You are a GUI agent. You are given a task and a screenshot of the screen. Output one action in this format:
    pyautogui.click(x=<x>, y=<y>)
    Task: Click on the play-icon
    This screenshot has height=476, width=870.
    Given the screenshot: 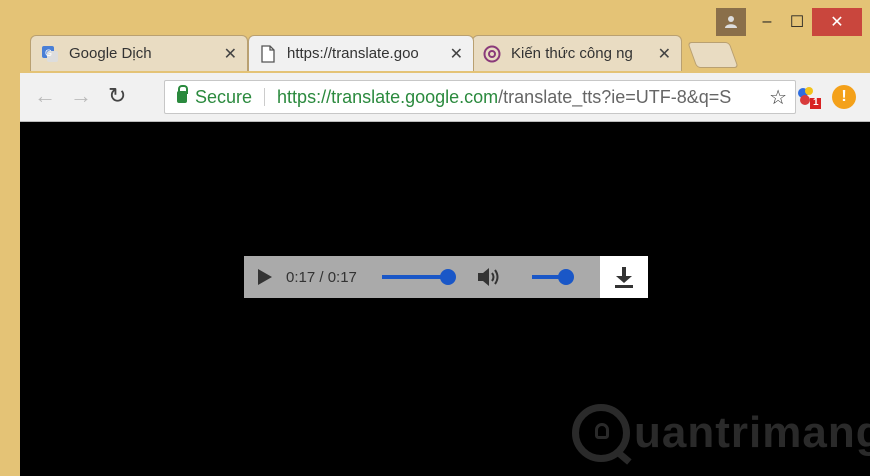 What is the action you would take?
    pyautogui.click(x=265, y=277)
    